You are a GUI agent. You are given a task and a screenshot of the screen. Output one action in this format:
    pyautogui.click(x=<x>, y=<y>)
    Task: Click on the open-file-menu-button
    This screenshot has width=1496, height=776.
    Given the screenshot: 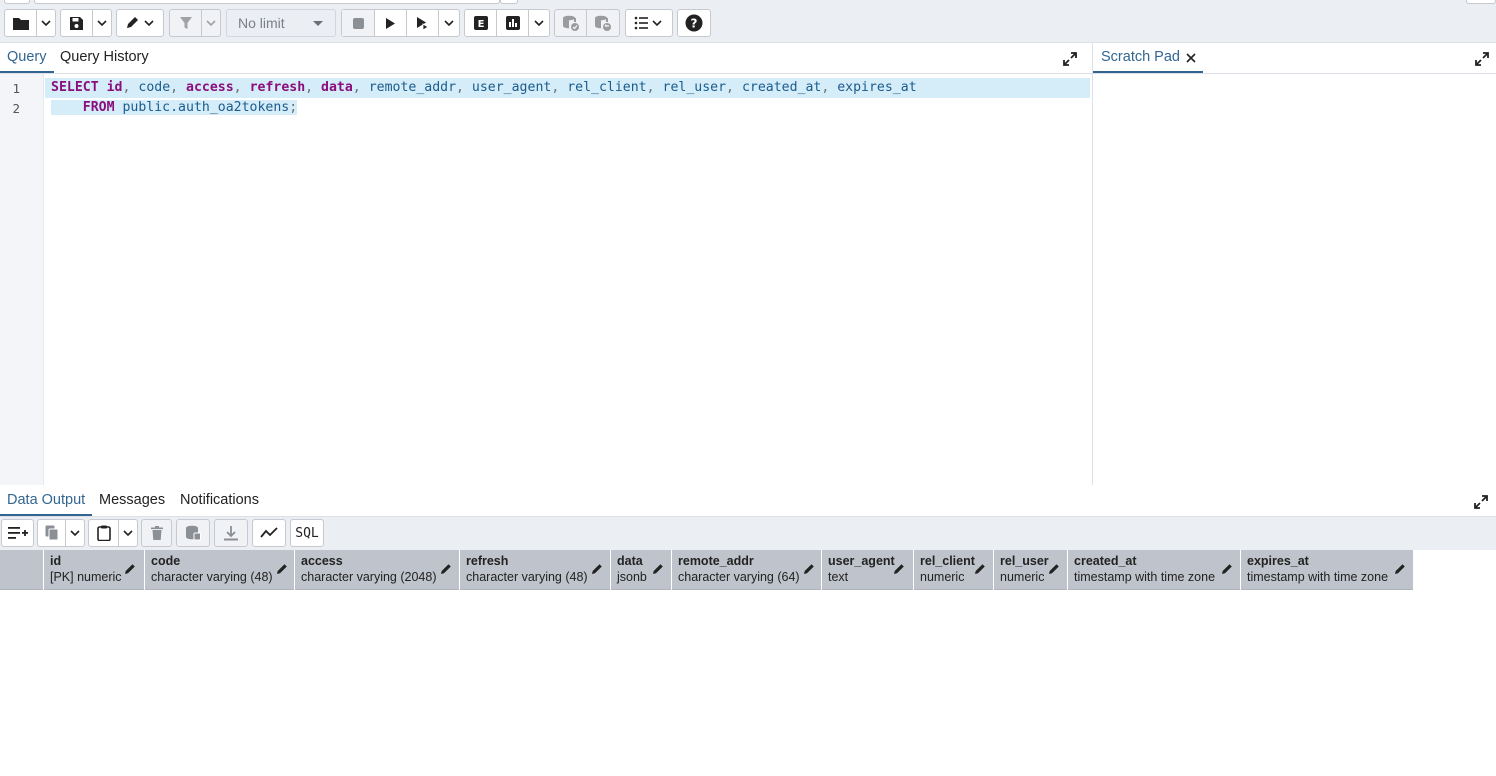 What is the action you would take?
    pyautogui.click(x=46, y=23)
    